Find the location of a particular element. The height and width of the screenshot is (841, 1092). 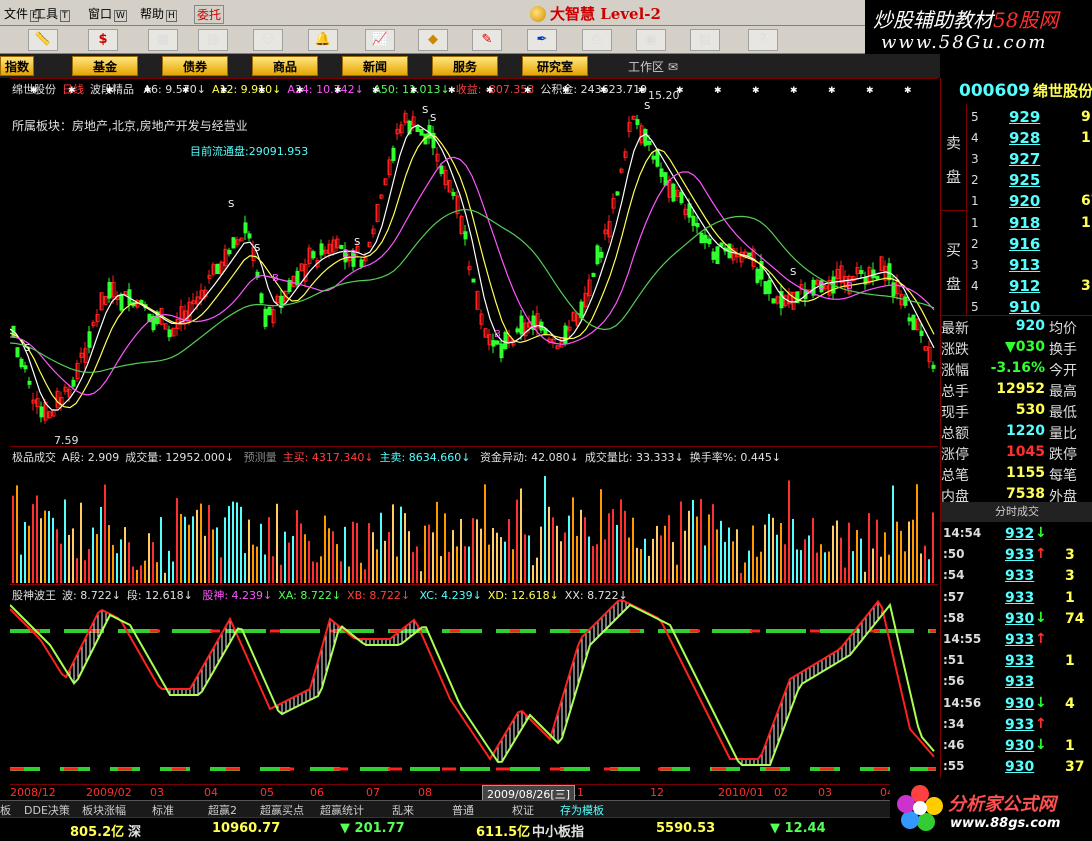

sell-level-row: 1 920 67 is located at coordinates (1030, 200).